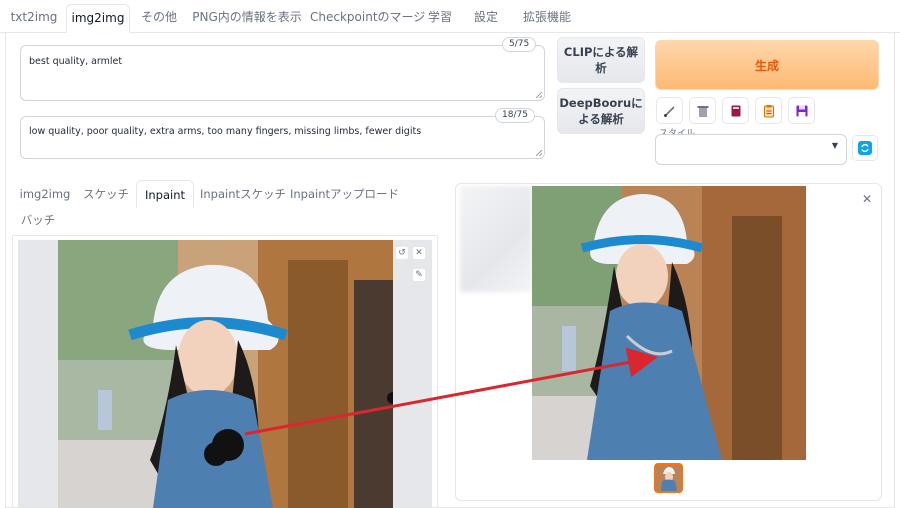  I want to click on tab-train: 学習, so click(440, 18).